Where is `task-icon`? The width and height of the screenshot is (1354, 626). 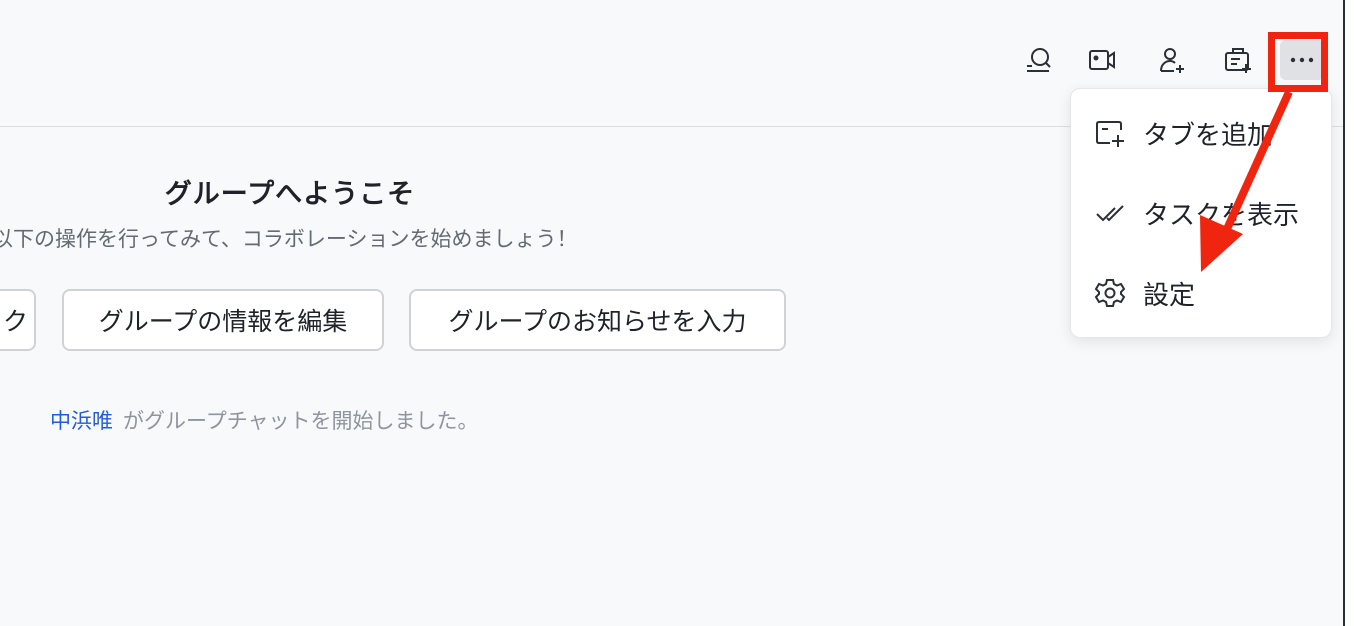 task-icon is located at coordinates (1110, 213).